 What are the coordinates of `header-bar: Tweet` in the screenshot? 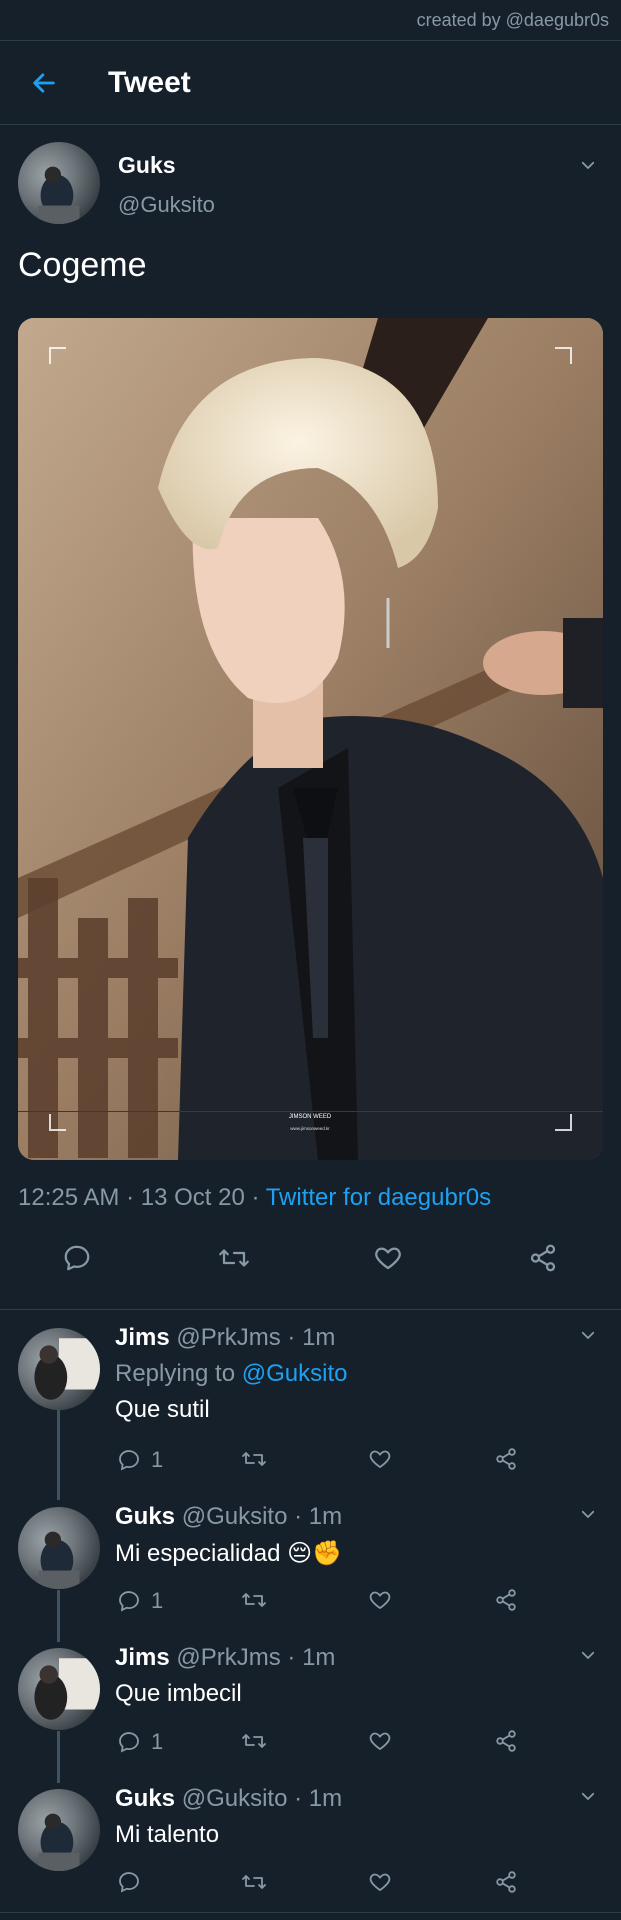 It's located at (310, 82).